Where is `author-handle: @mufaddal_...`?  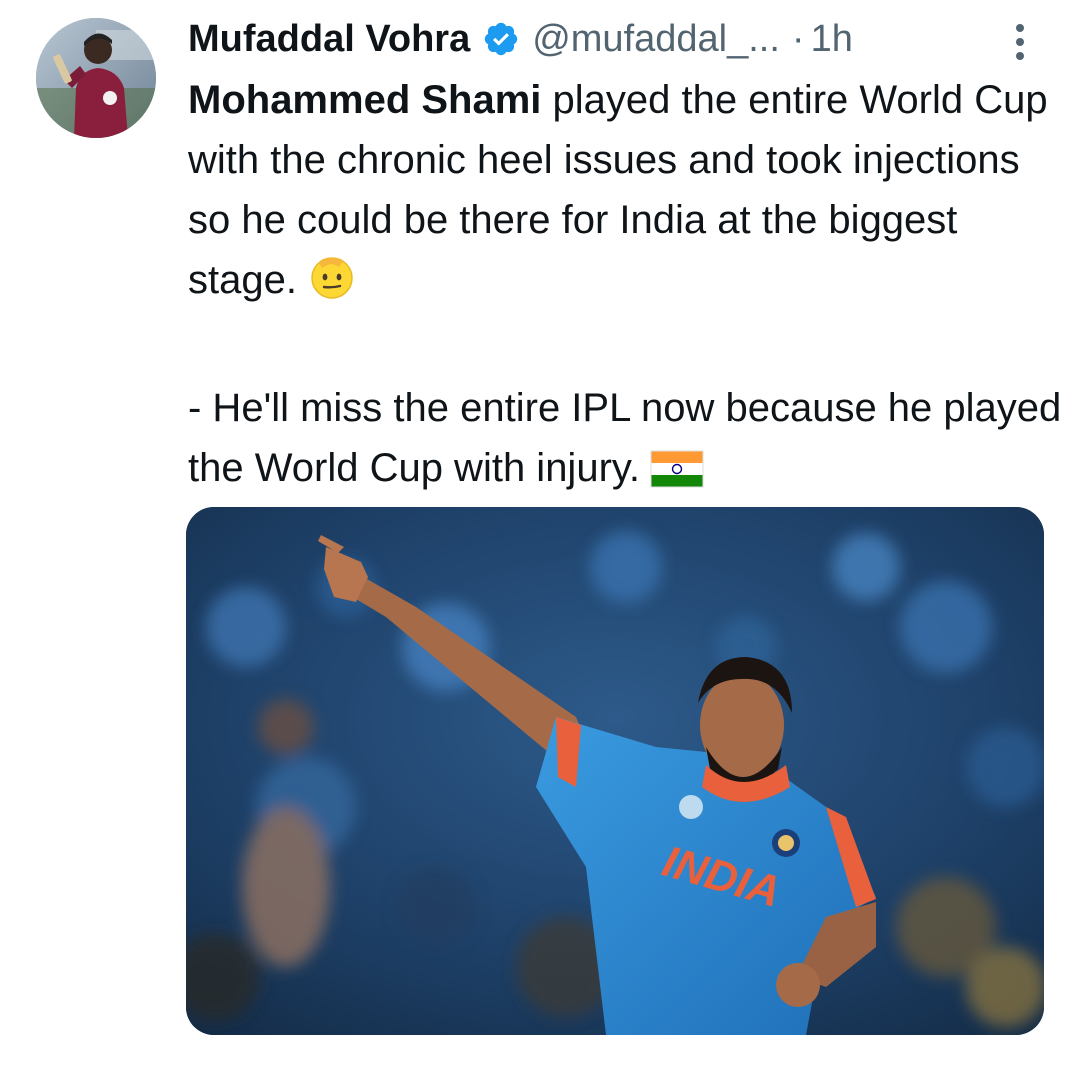 author-handle: @mufaddal_... is located at coordinates (656, 39).